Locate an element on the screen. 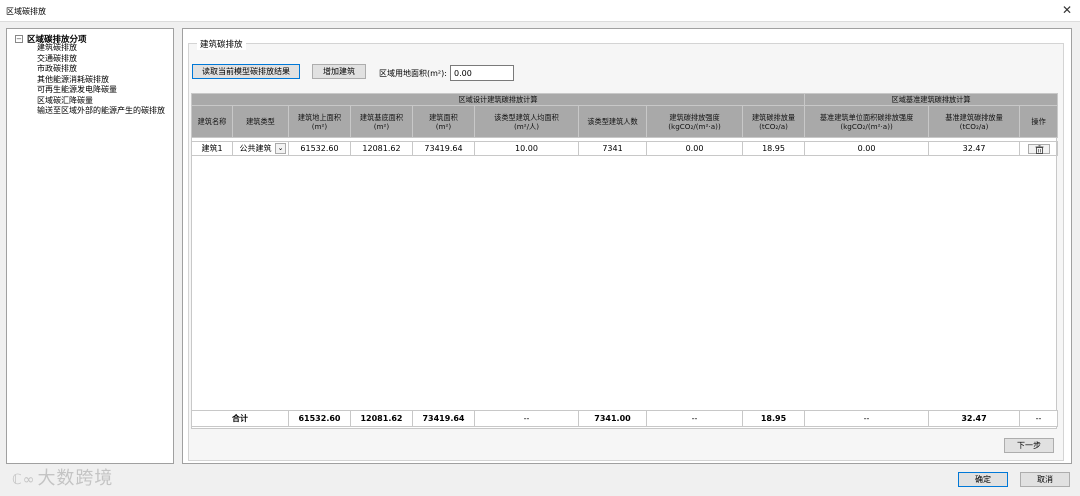 This screenshot has width=1080, height=496. col-header: 操作 is located at coordinates (1039, 121).